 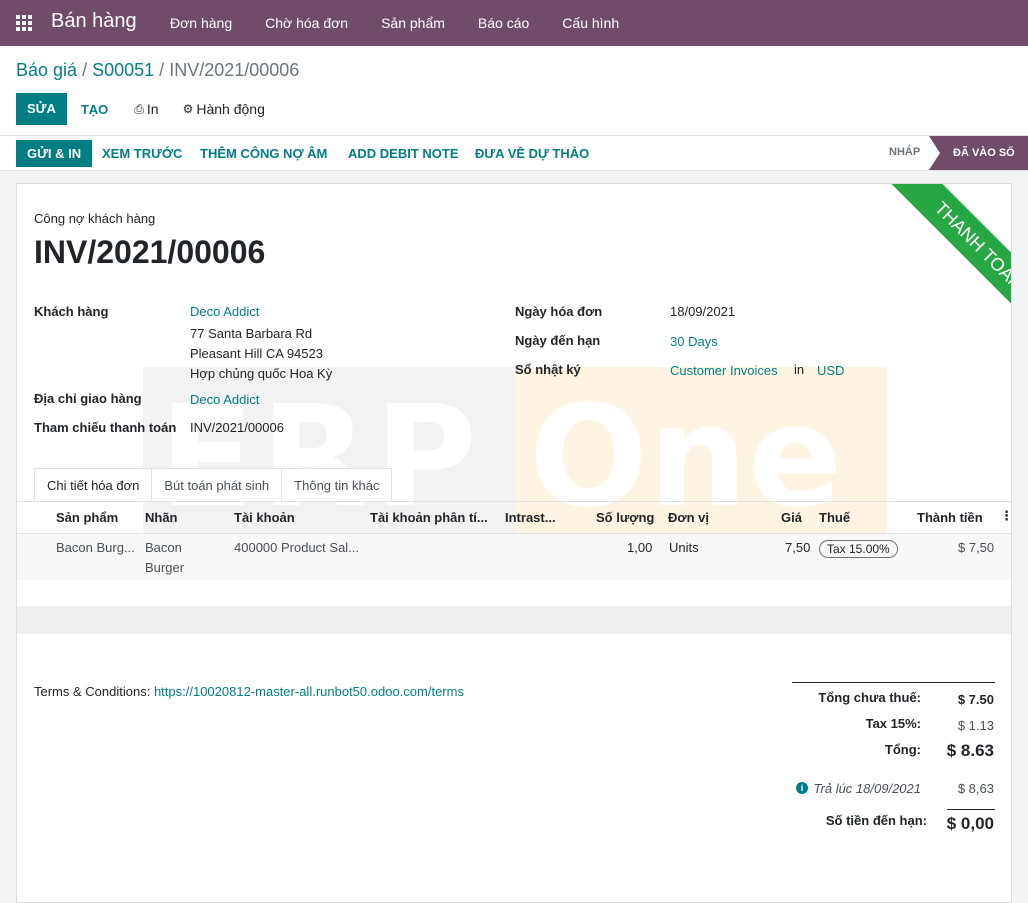 What do you see at coordinates (161, 517) in the screenshot?
I see `col-label: Nhãn` at bounding box center [161, 517].